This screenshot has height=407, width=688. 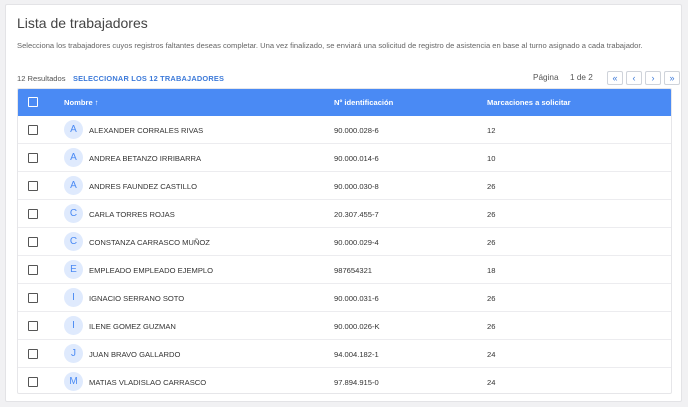 What do you see at coordinates (148, 78) in the screenshot?
I see `select-all-link: SELECCIONAR LOS 12 TRABAJADORES` at bounding box center [148, 78].